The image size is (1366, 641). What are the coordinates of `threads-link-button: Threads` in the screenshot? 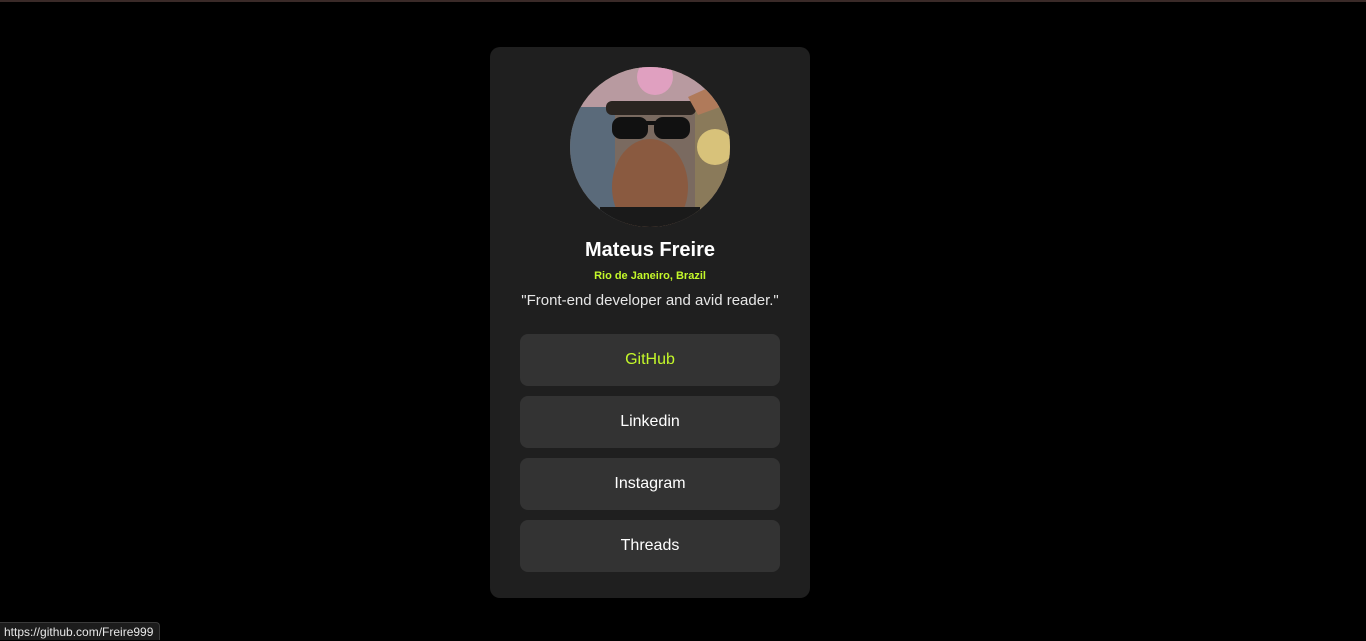 It's located at (650, 546).